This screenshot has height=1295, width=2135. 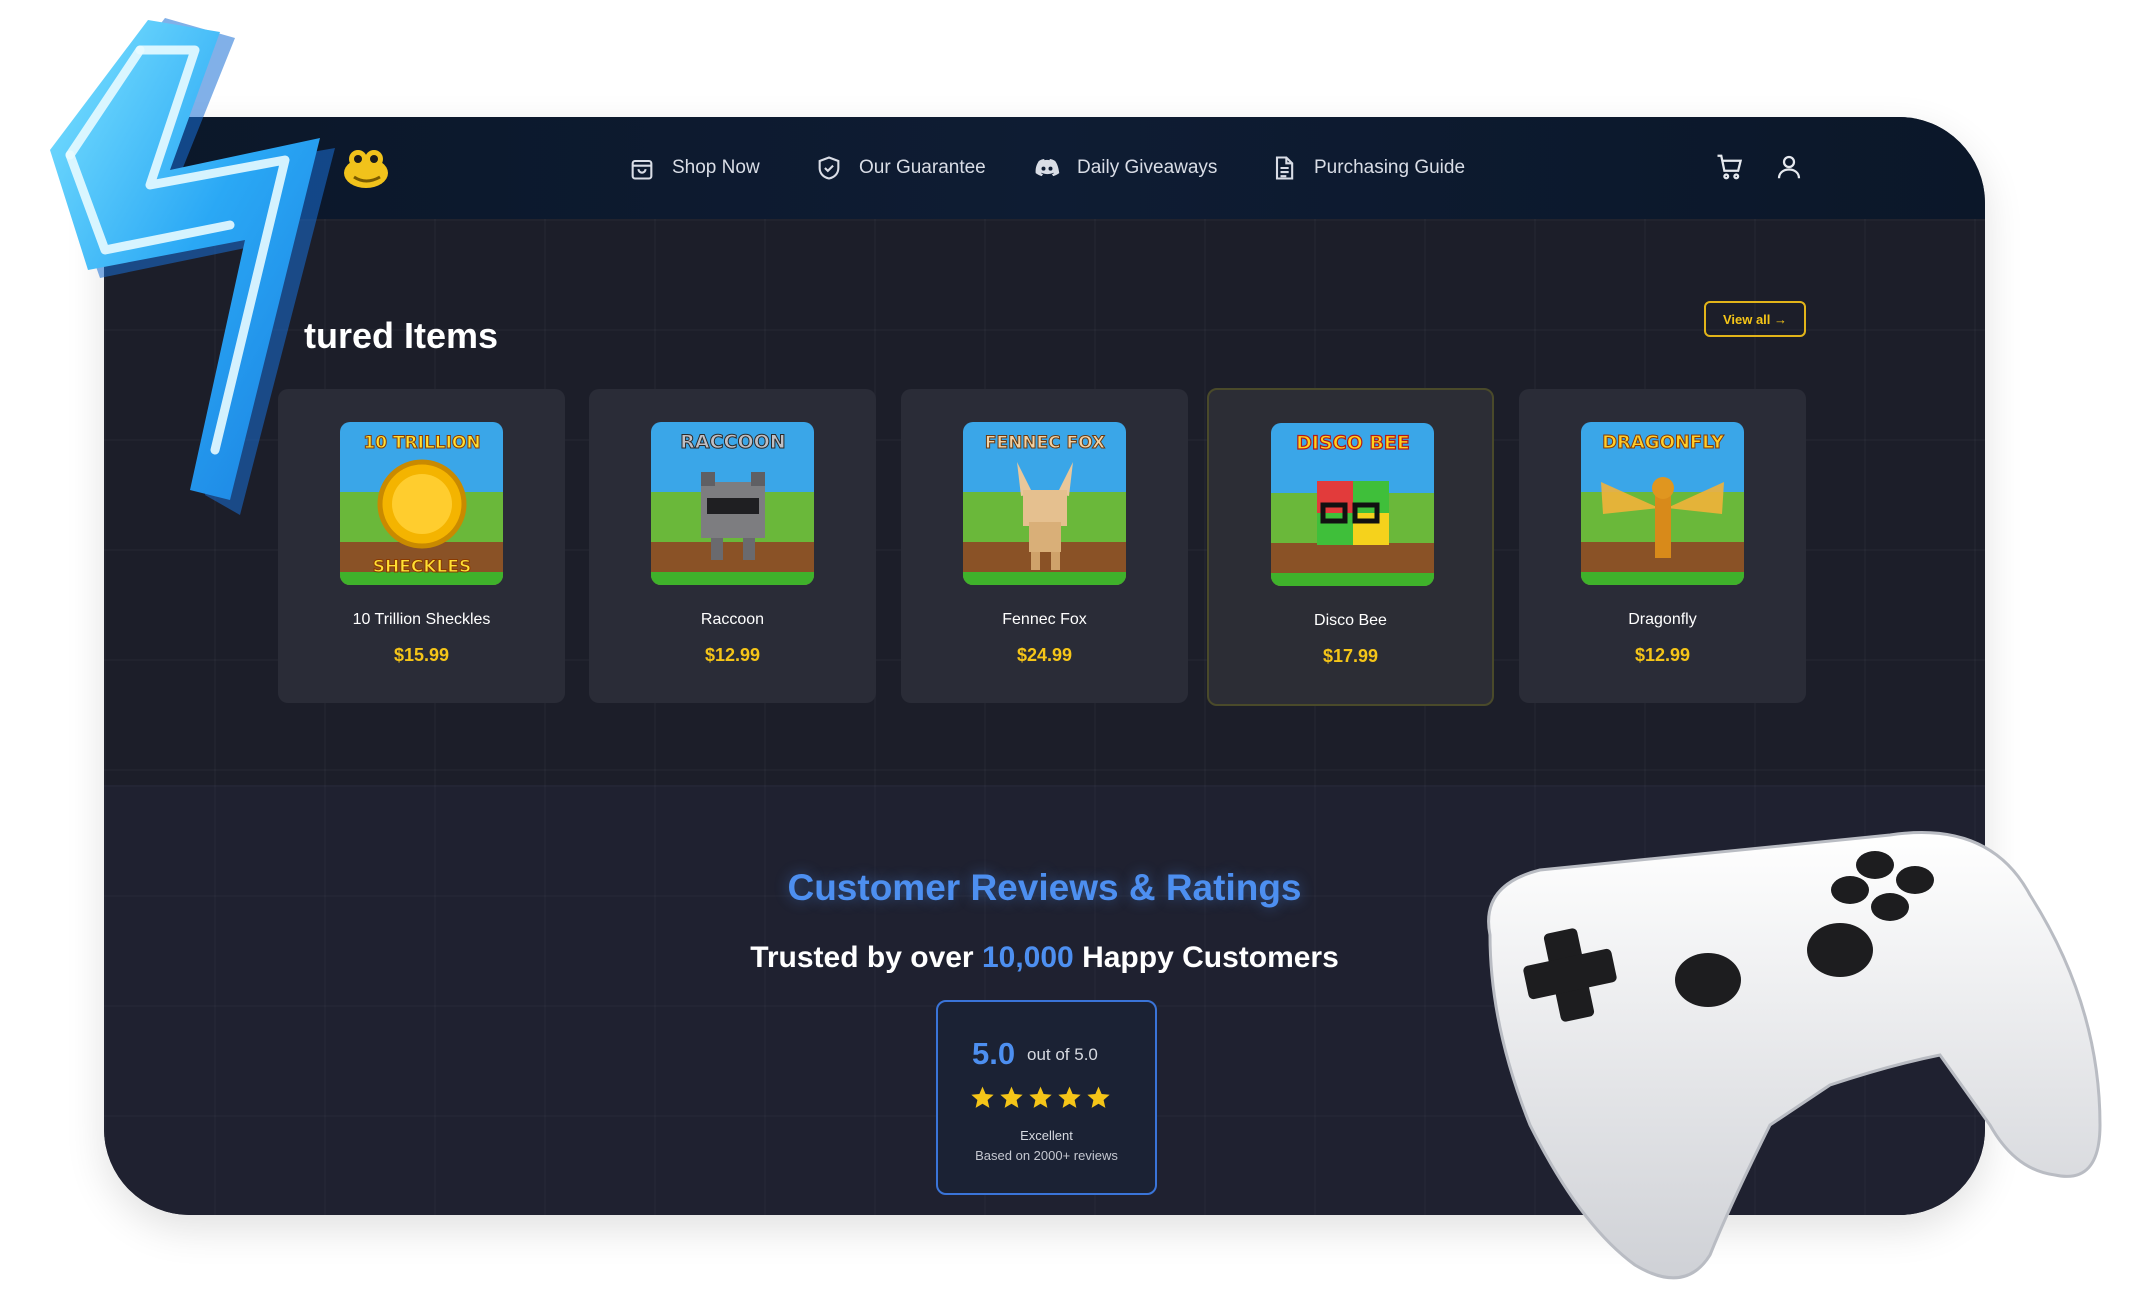 I want to click on product-name: Dragonfly, so click(x=1662, y=619).